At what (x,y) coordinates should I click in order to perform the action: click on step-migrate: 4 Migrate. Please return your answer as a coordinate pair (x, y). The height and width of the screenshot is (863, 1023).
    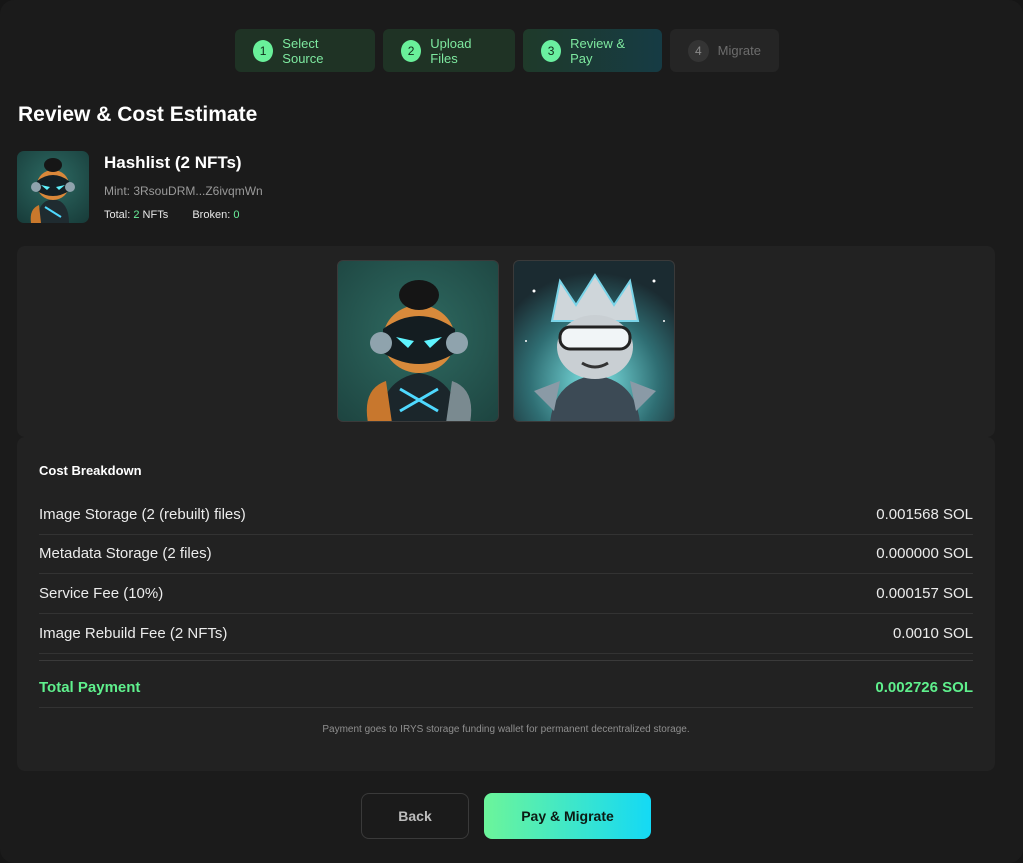
    Looking at the image, I should click on (724, 50).